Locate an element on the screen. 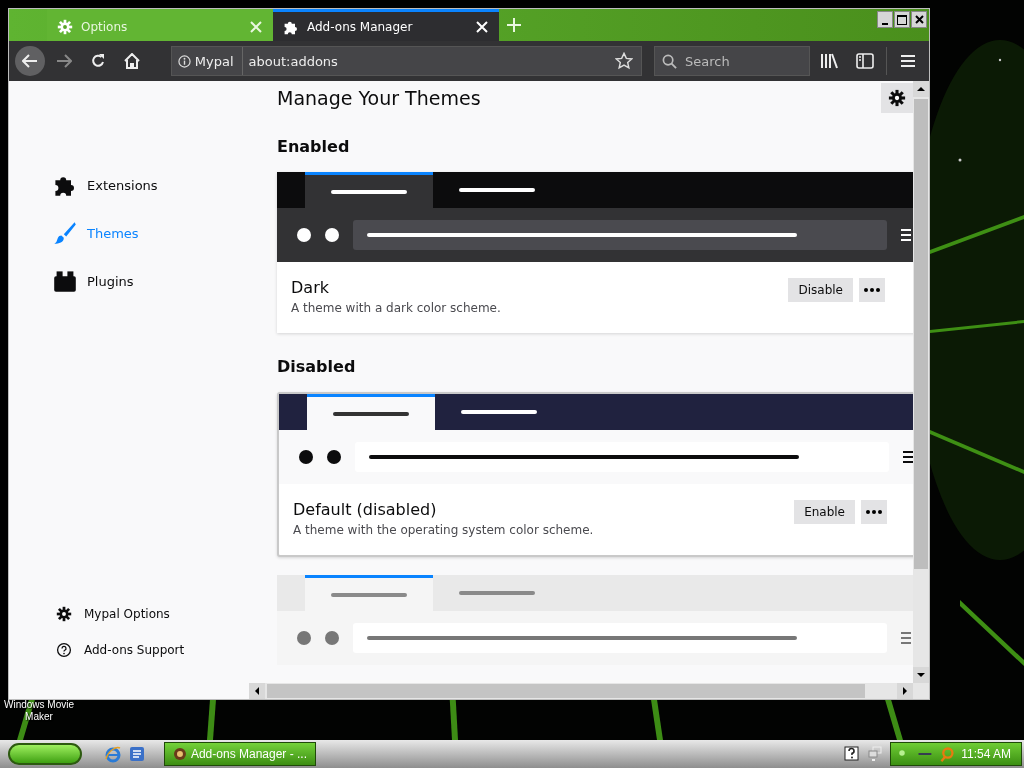  scroll-right-icon is located at coordinates (905, 691).